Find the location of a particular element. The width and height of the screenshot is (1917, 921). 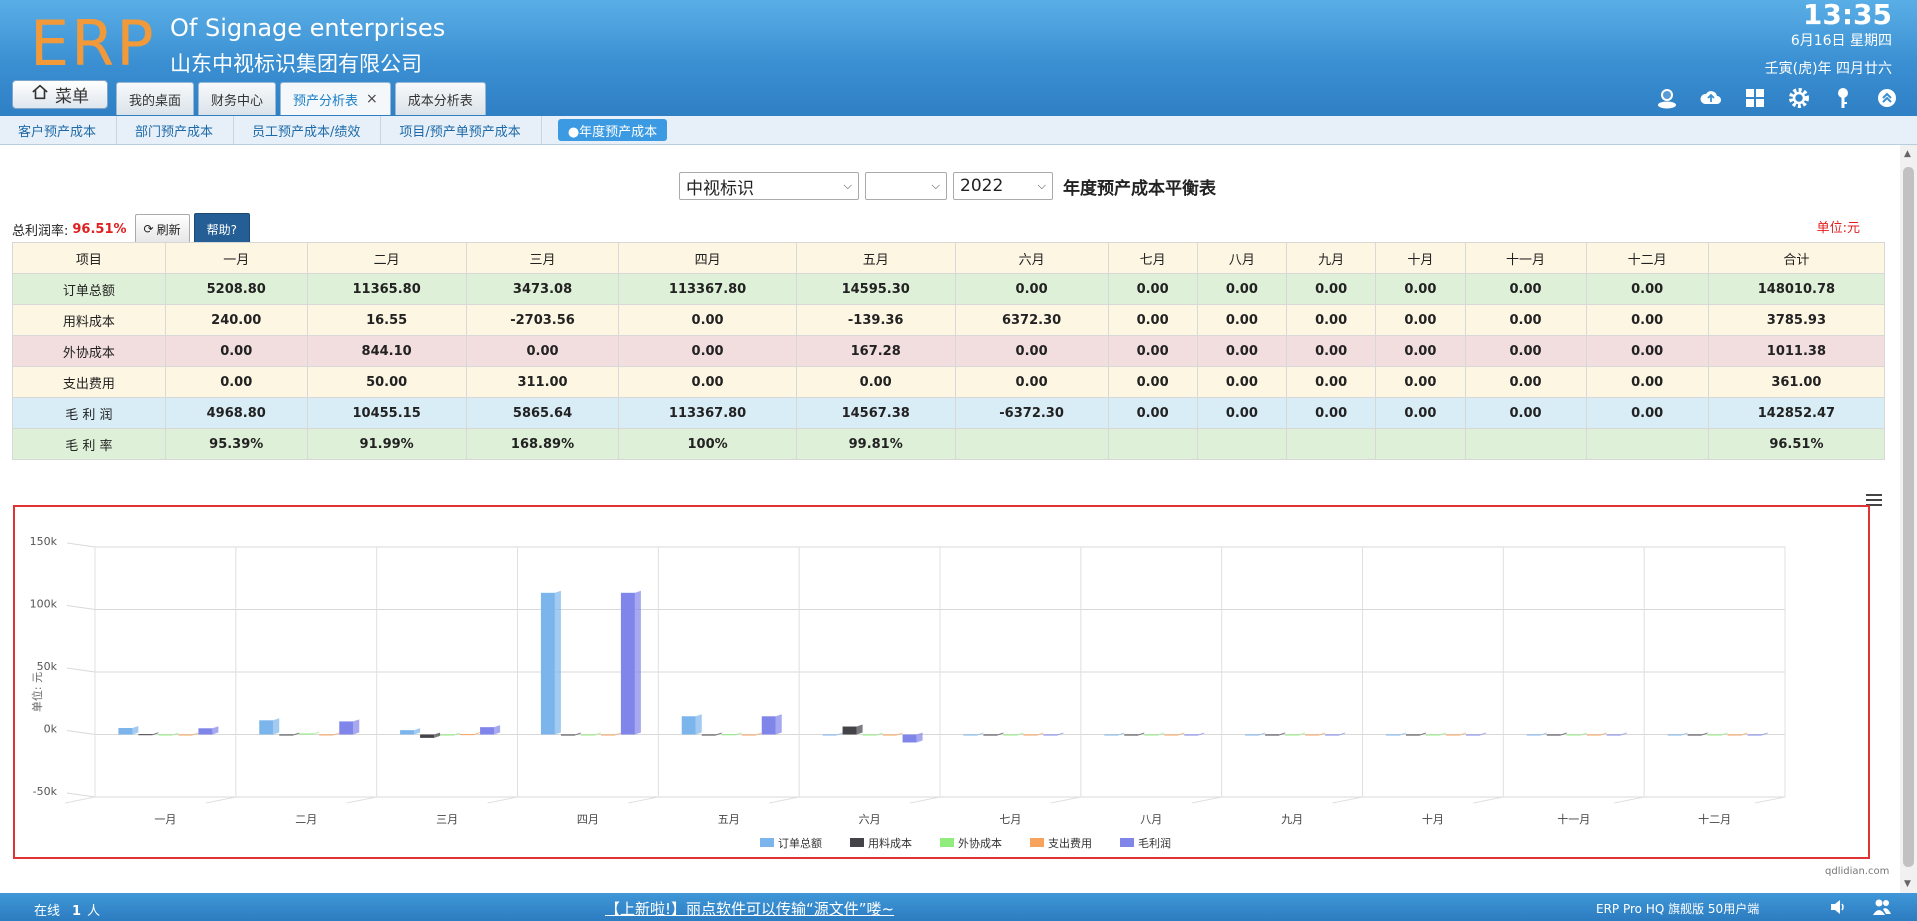

close-icon: × is located at coordinates (372, 99).